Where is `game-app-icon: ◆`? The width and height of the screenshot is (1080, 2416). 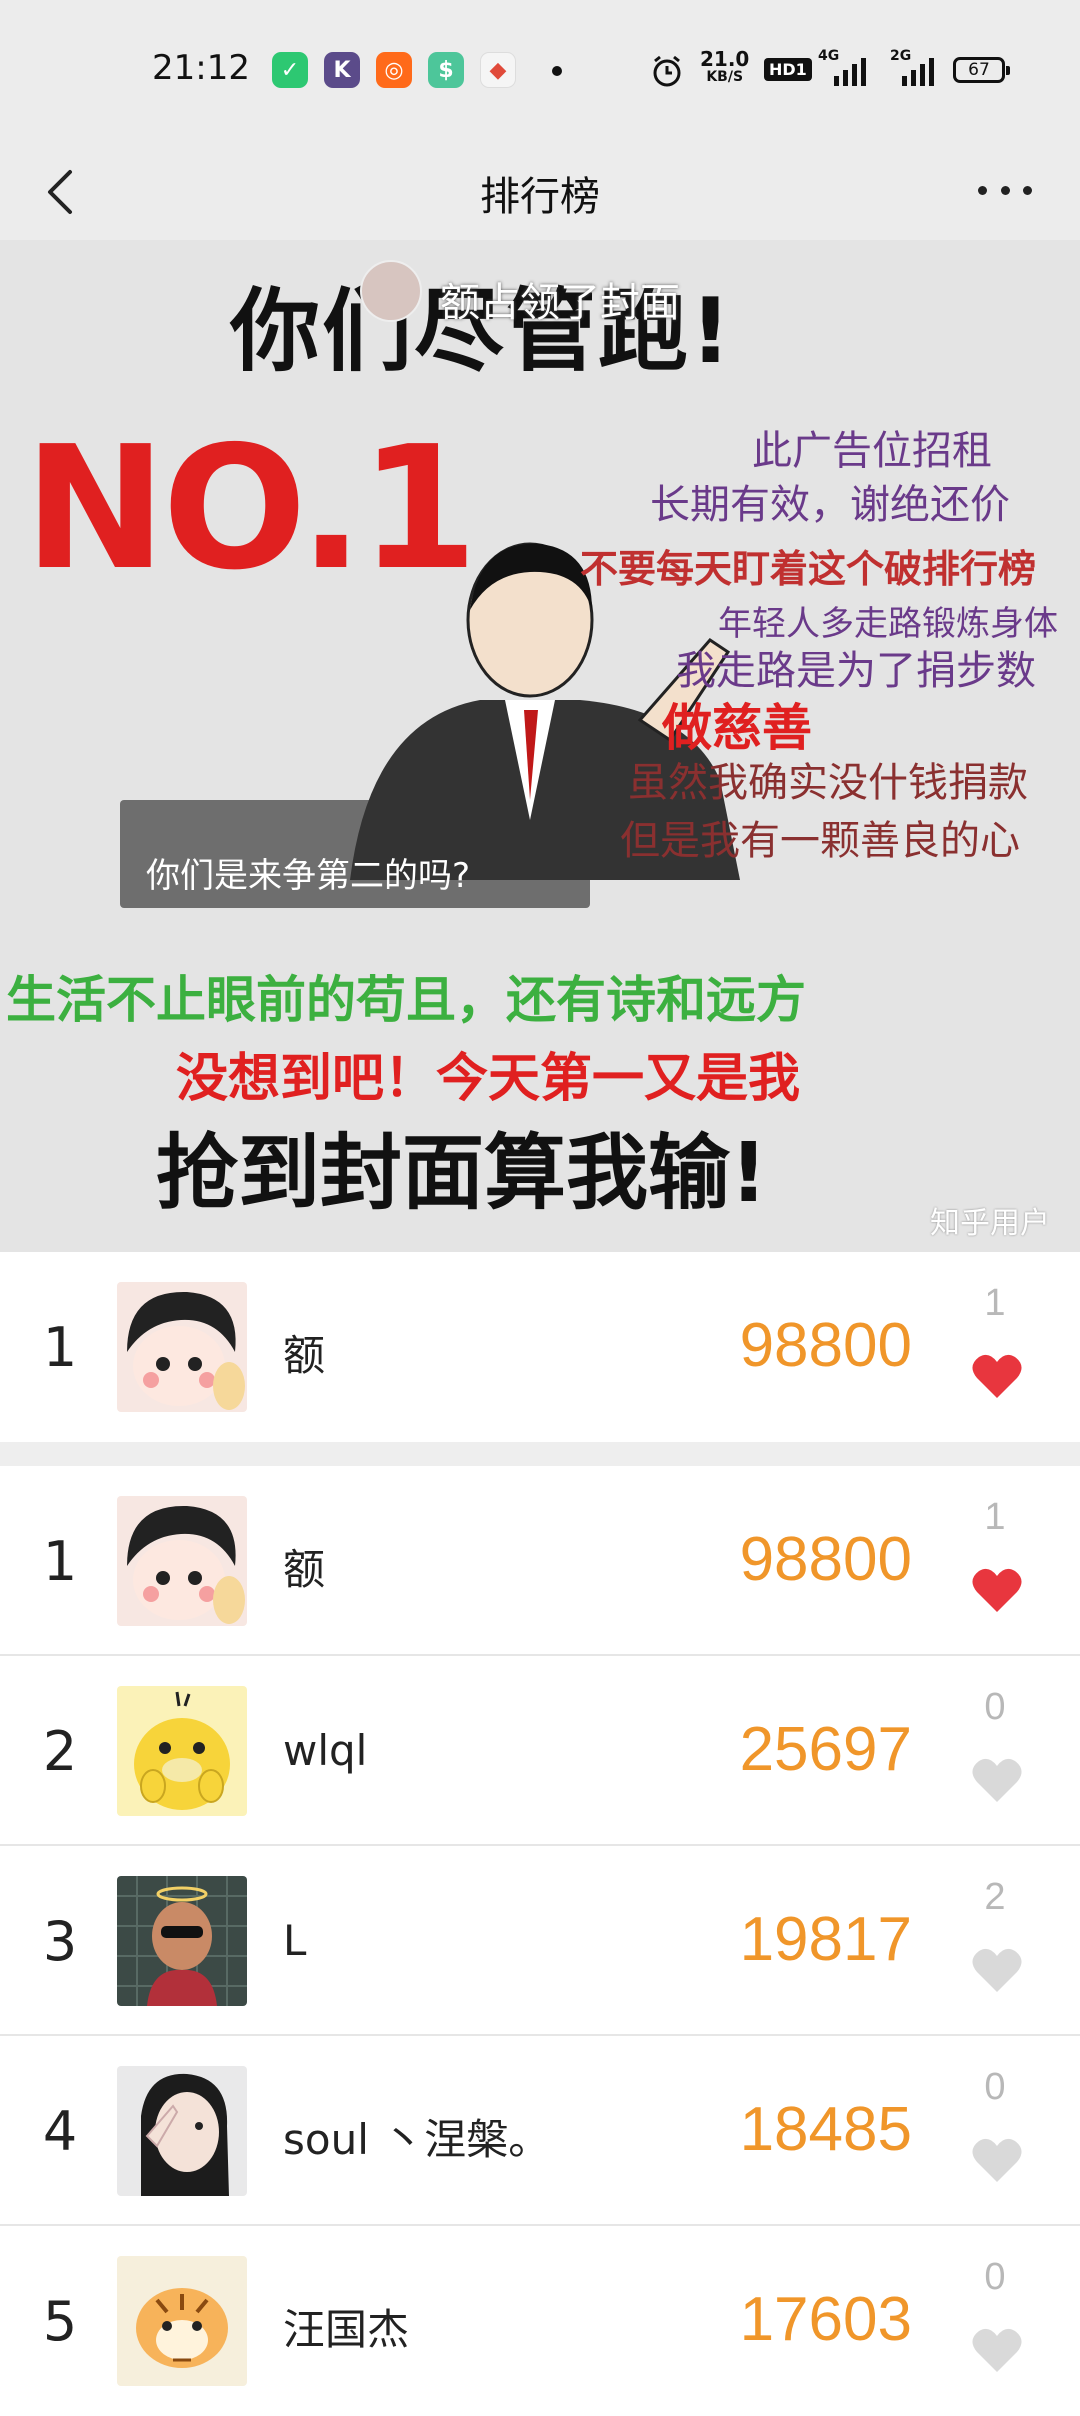
game-app-icon: ◆ is located at coordinates (498, 70).